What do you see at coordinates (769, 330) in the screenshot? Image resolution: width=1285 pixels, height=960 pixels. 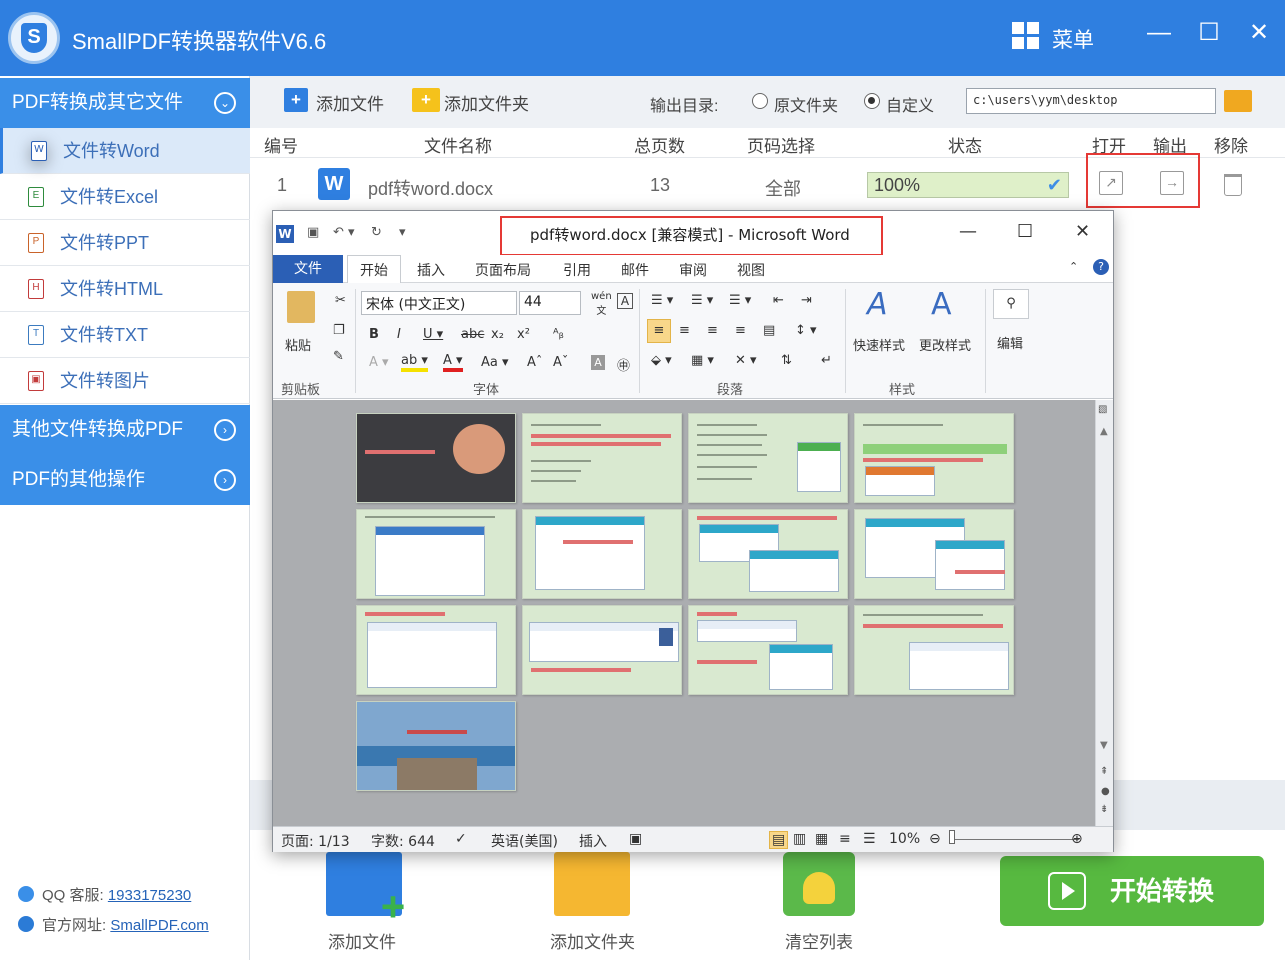 I see `distributed-icon: ▤` at bounding box center [769, 330].